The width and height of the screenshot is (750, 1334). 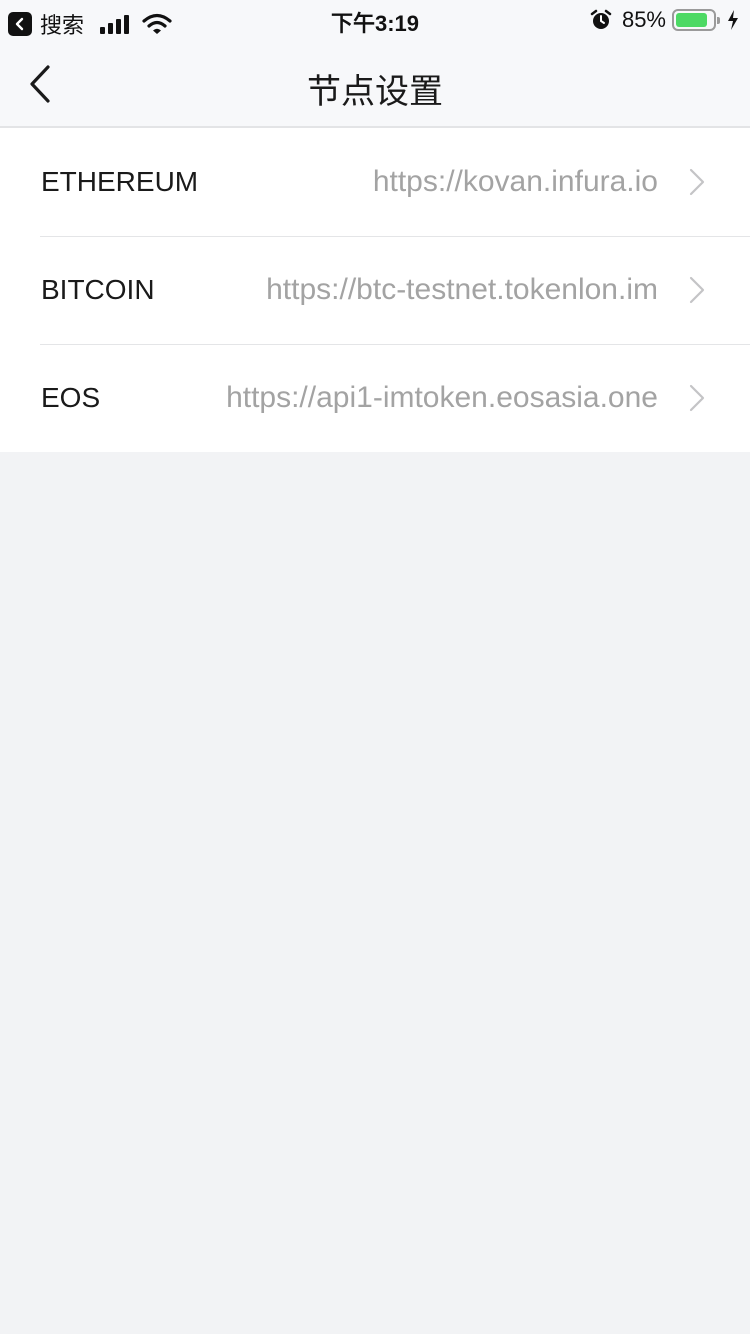 What do you see at coordinates (375, 92) in the screenshot?
I see `page-title: 节点设置` at bounding box center [375, 92].